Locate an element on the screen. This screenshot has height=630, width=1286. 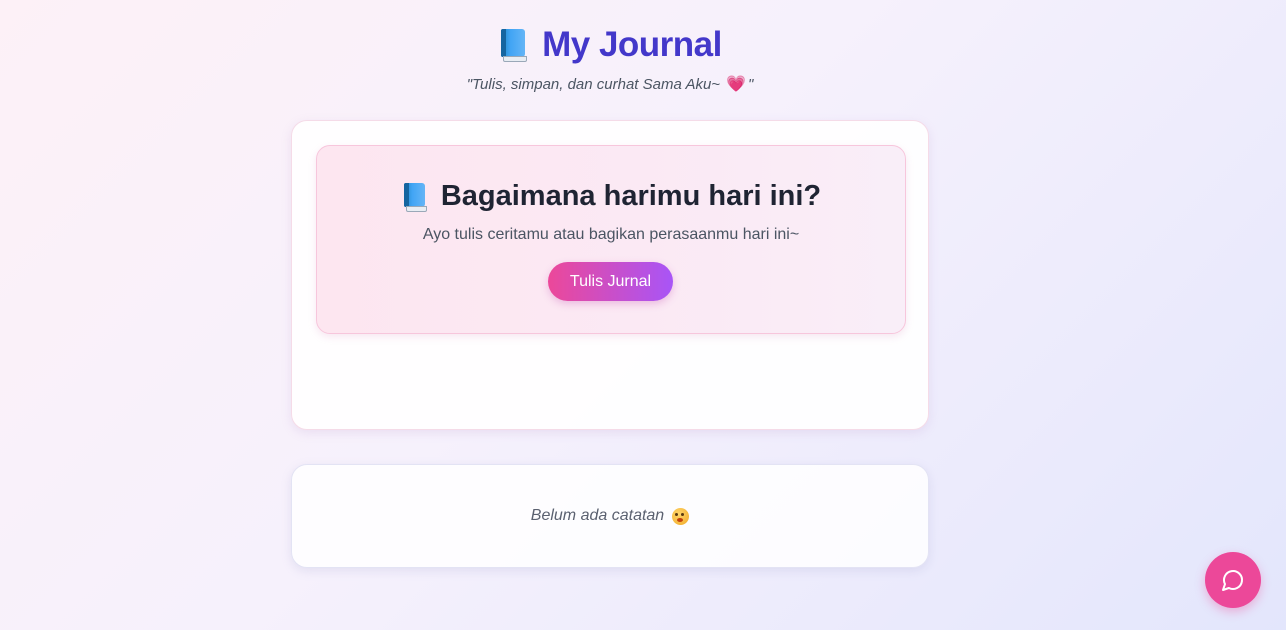
entries-card: Belum ada catatan is located at coordinates (610, 516).